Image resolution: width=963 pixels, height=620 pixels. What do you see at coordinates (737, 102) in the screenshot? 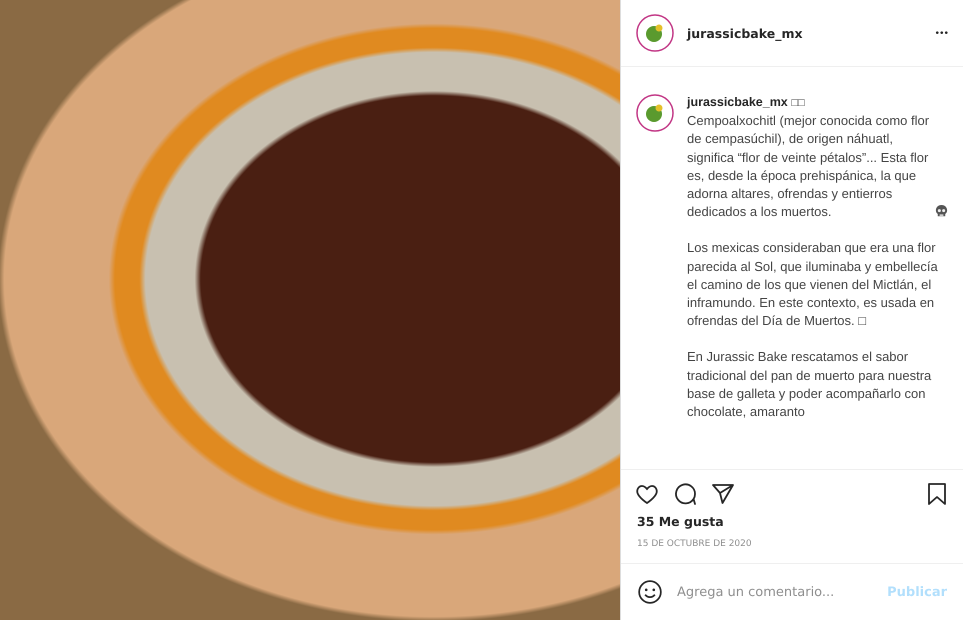
I see `caption-username: jurassicbake_mx` at bounding box center [737, 102].